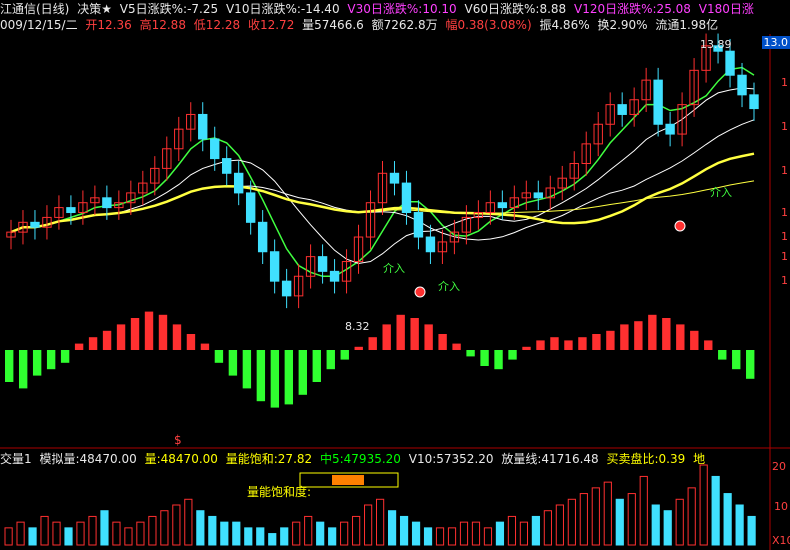  Describe the element at coordinates (646, 459) in the screenshot. I see `bid-ask-ratio: 买卖盘比:0.39` at that location.